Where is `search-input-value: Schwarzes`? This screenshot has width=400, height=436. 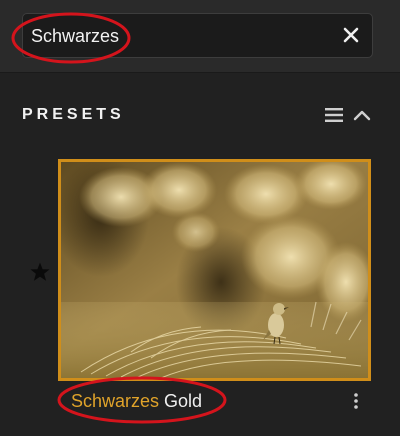 search-input-value: Schwarzes is located at coordinates (75, 36).